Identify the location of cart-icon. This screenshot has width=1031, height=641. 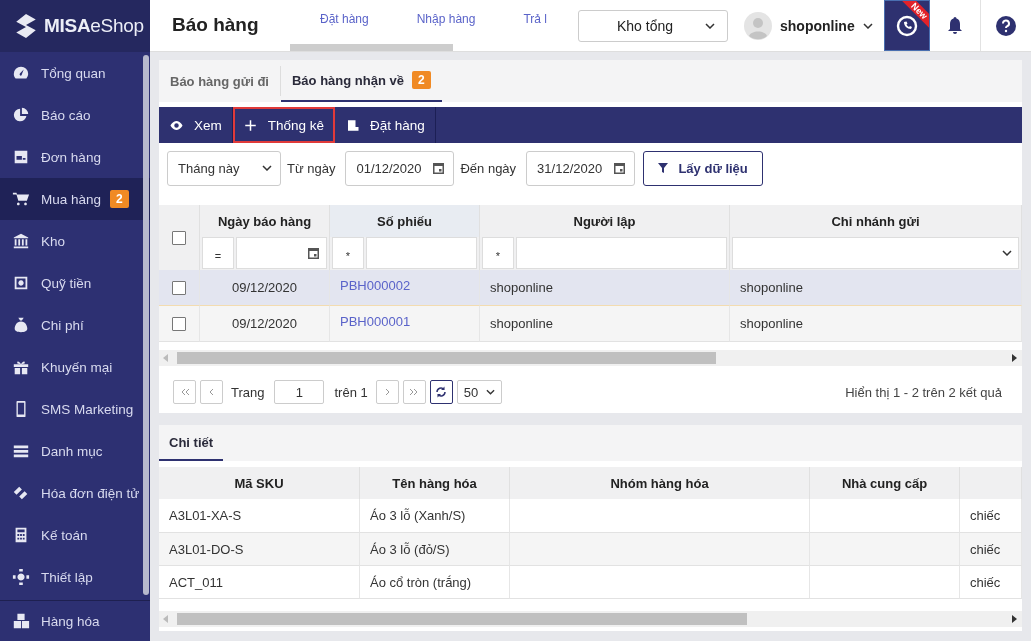
(21, 199).